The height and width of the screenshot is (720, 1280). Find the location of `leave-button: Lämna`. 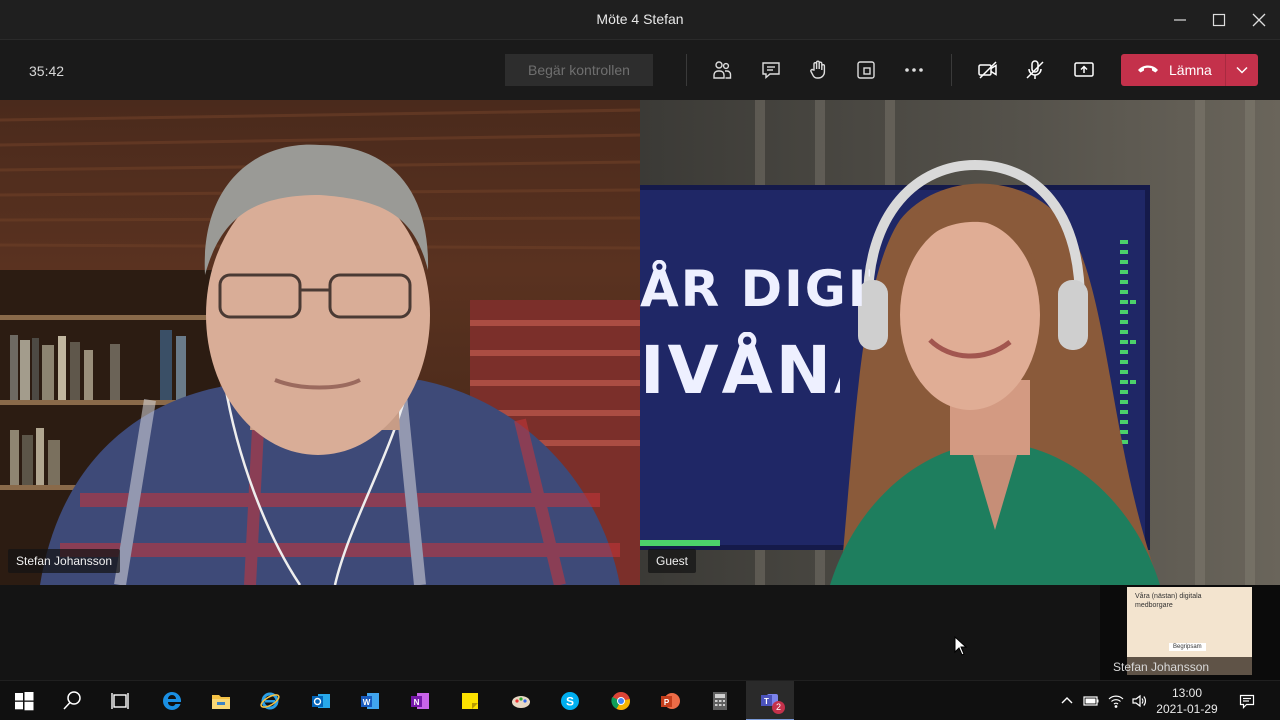

leave-button: Lämna is located at coordinates (1173, 70).